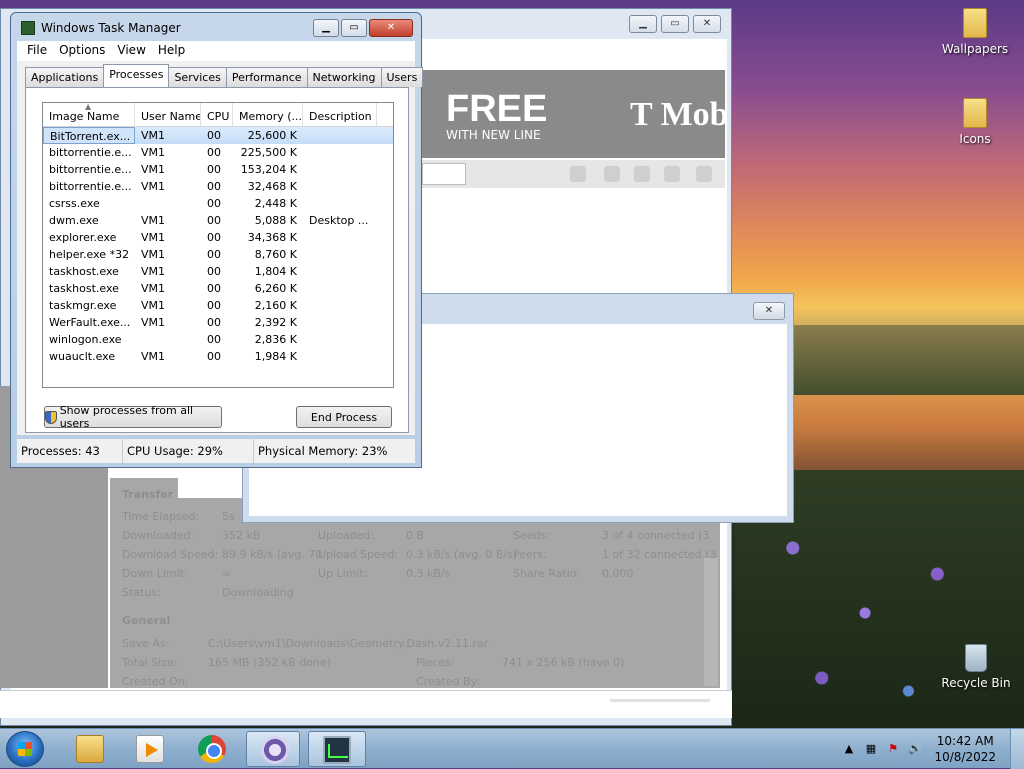 The height and width of the screenshot is (769, 1024). Describe the element at coordinates (340, 115) in the screenshot. I see `column-description: Description` at that location.